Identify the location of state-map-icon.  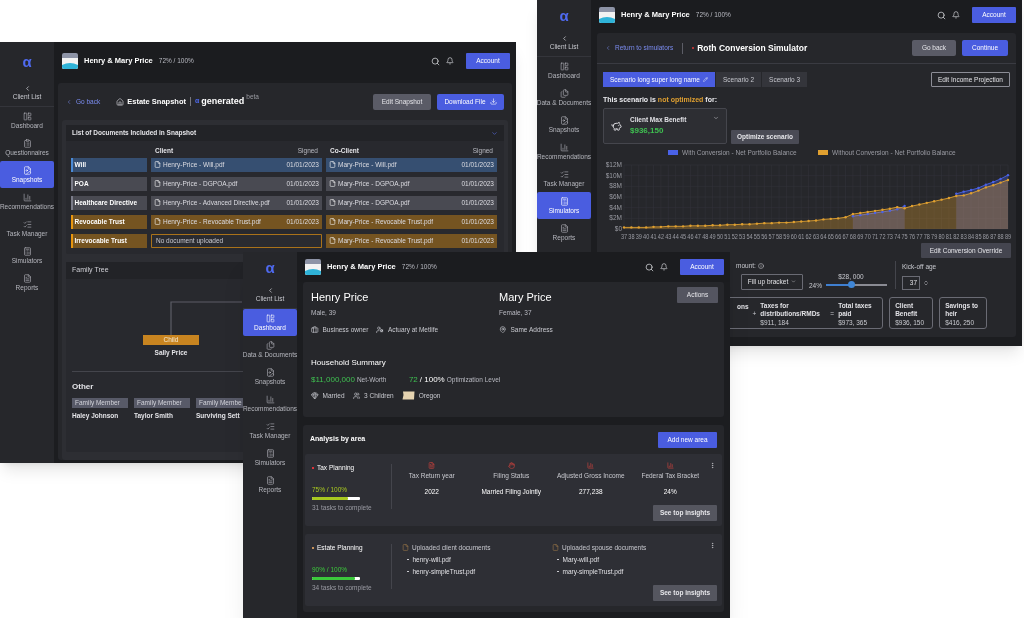
(408, 395).